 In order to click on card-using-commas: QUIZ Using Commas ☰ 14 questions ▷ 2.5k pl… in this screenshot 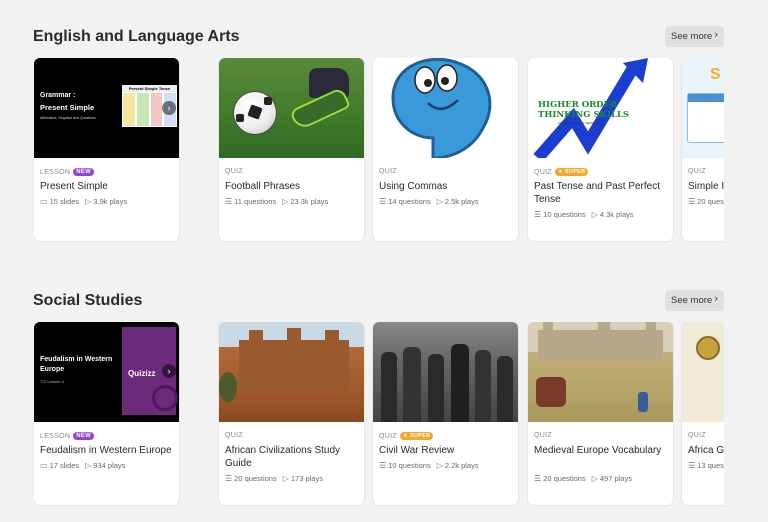, I will do `click(445, 149)`.